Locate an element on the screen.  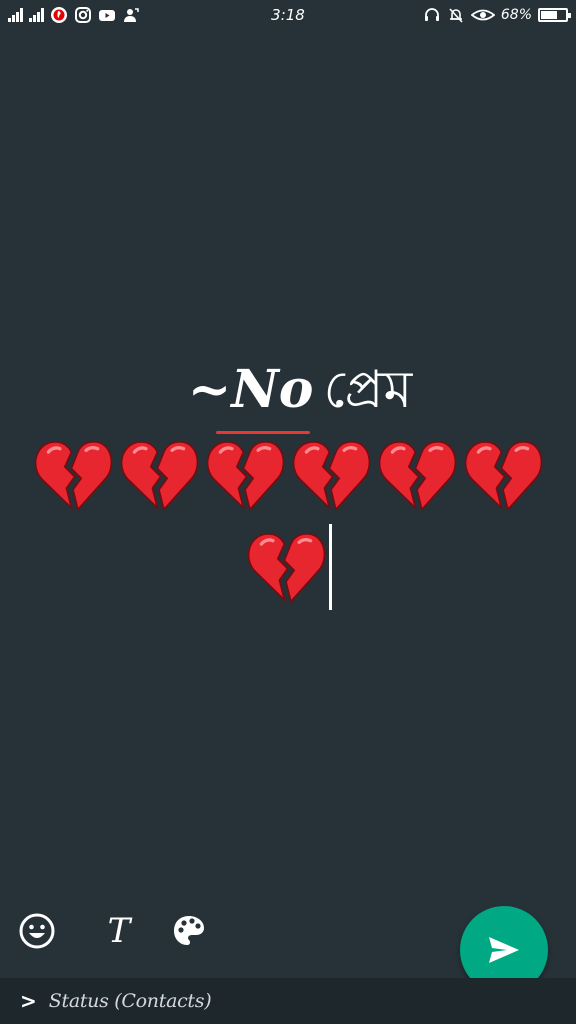
palette-icon is located at coordinates (189, 930).